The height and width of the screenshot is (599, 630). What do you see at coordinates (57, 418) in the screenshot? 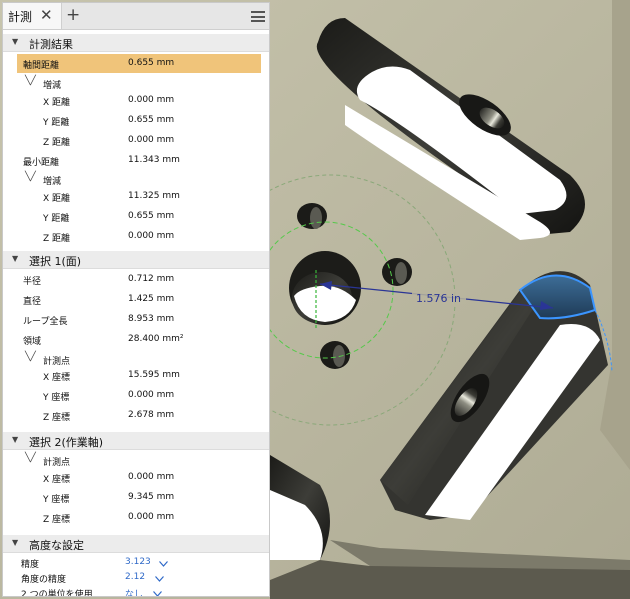
I see `sel1-z-label: Z 座標` at bounding box center [57, 418].